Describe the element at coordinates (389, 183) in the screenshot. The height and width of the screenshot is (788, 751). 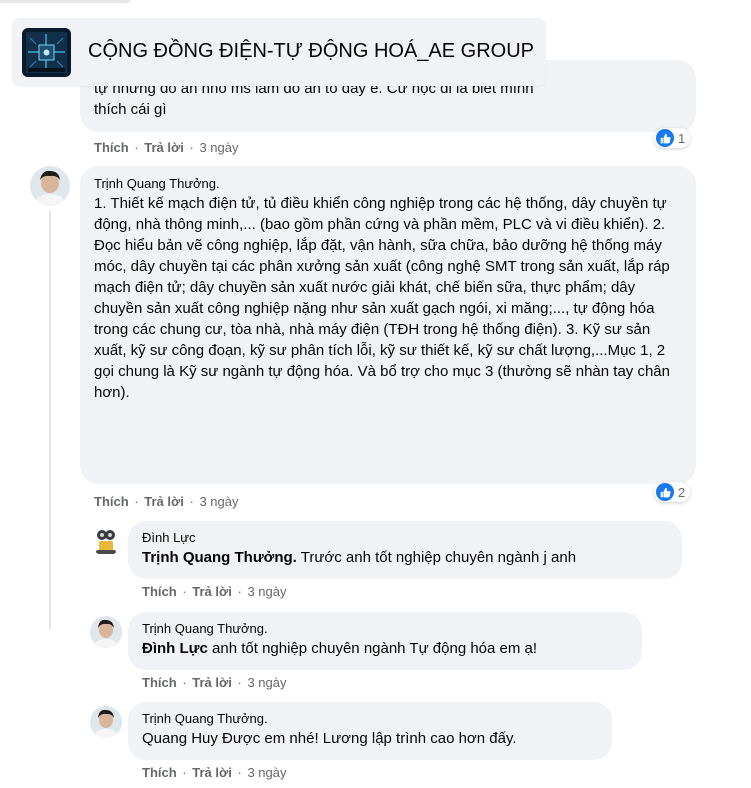
I see `comment-author: Trịnh Quang Thưởng.` at that location.